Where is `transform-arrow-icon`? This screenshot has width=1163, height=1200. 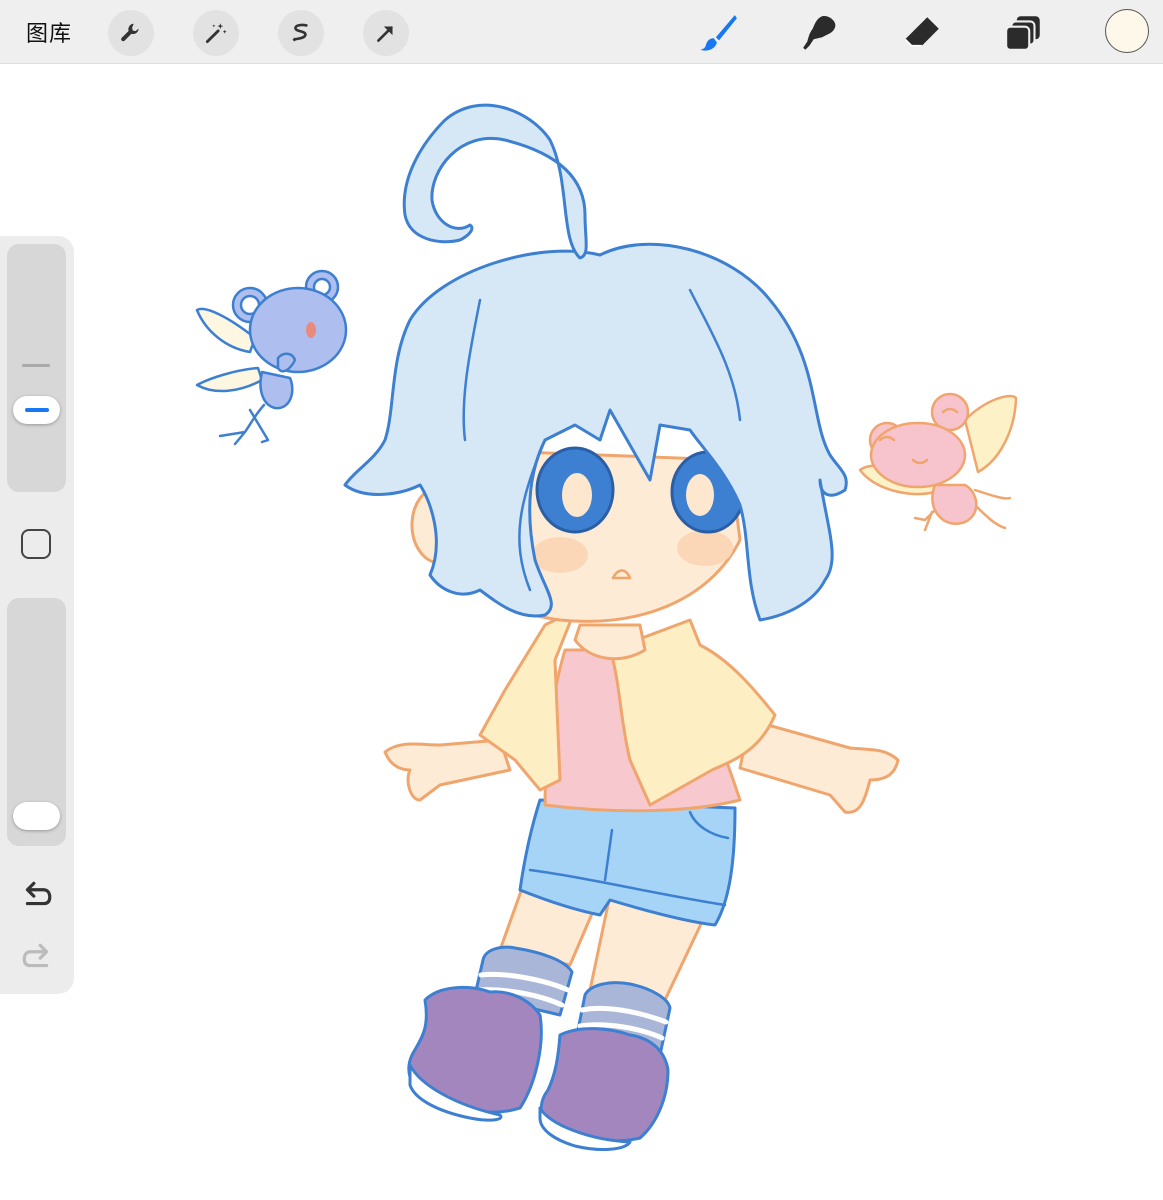 transform-arrow-icon is located at coordinates (385, 34).